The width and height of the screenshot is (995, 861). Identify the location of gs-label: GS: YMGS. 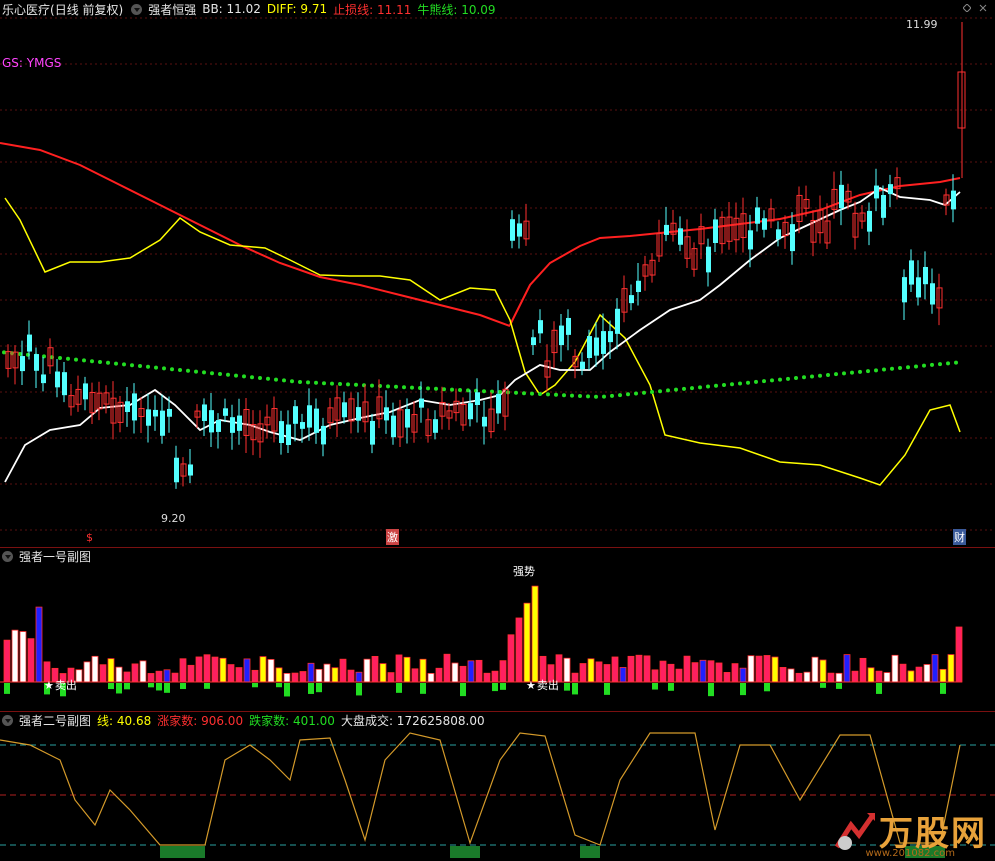
(32, 63).